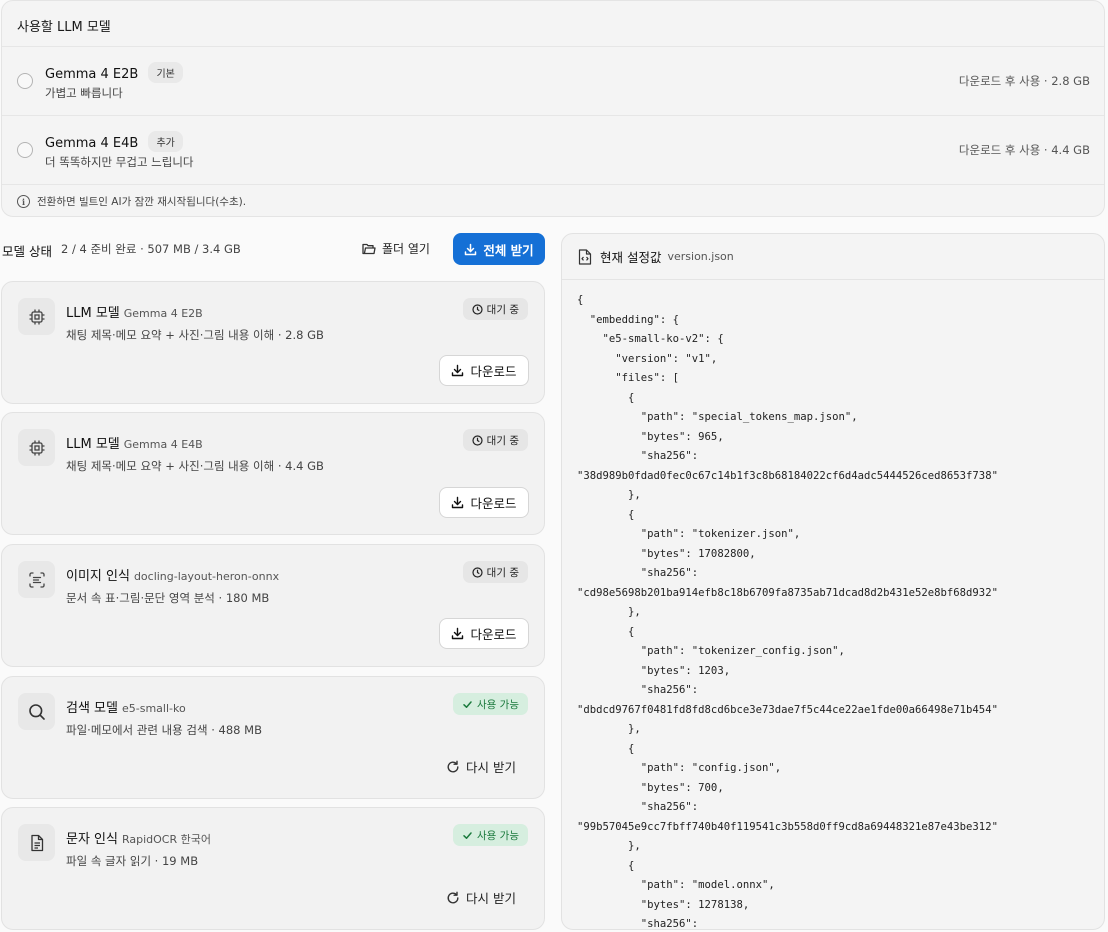 The image size is (1108, 932). I want to click on config-title: 현재 설정값, so click(631, 257).